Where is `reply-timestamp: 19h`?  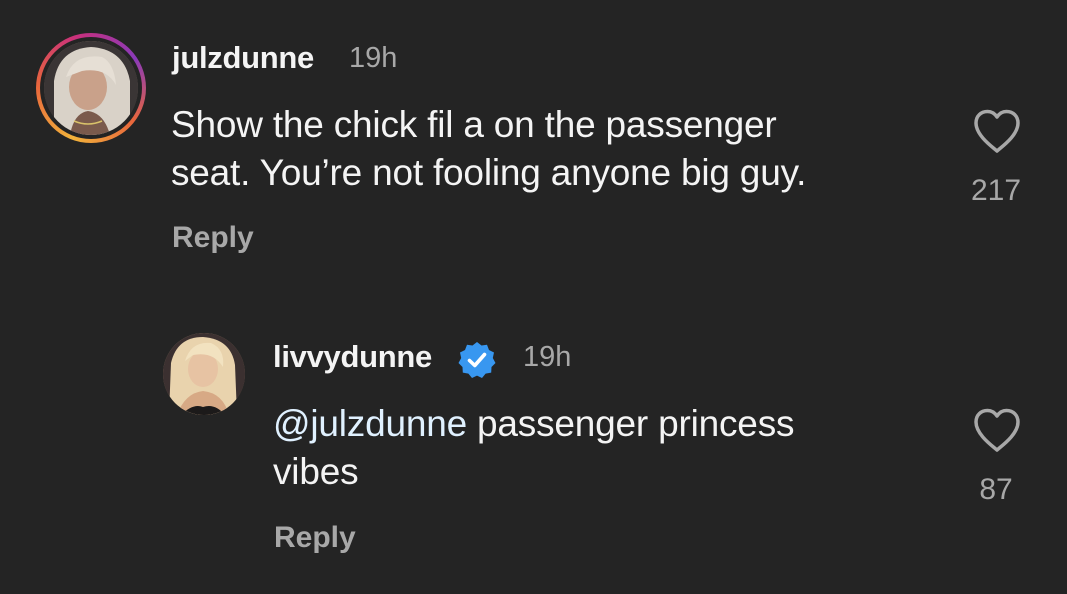
reply-timestamp: 19h is located at coordinates (547, 357).